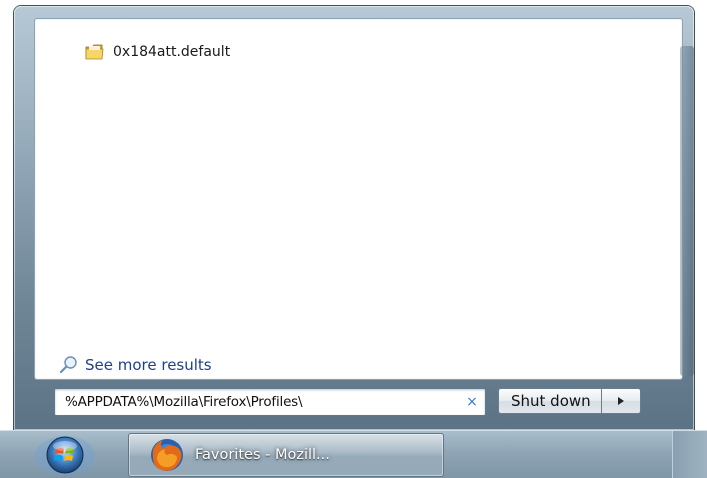 Image resolution: width=707 pixels, height=478 pixels. I want to click on shutdown-group: Shut down, so click(569, 401).